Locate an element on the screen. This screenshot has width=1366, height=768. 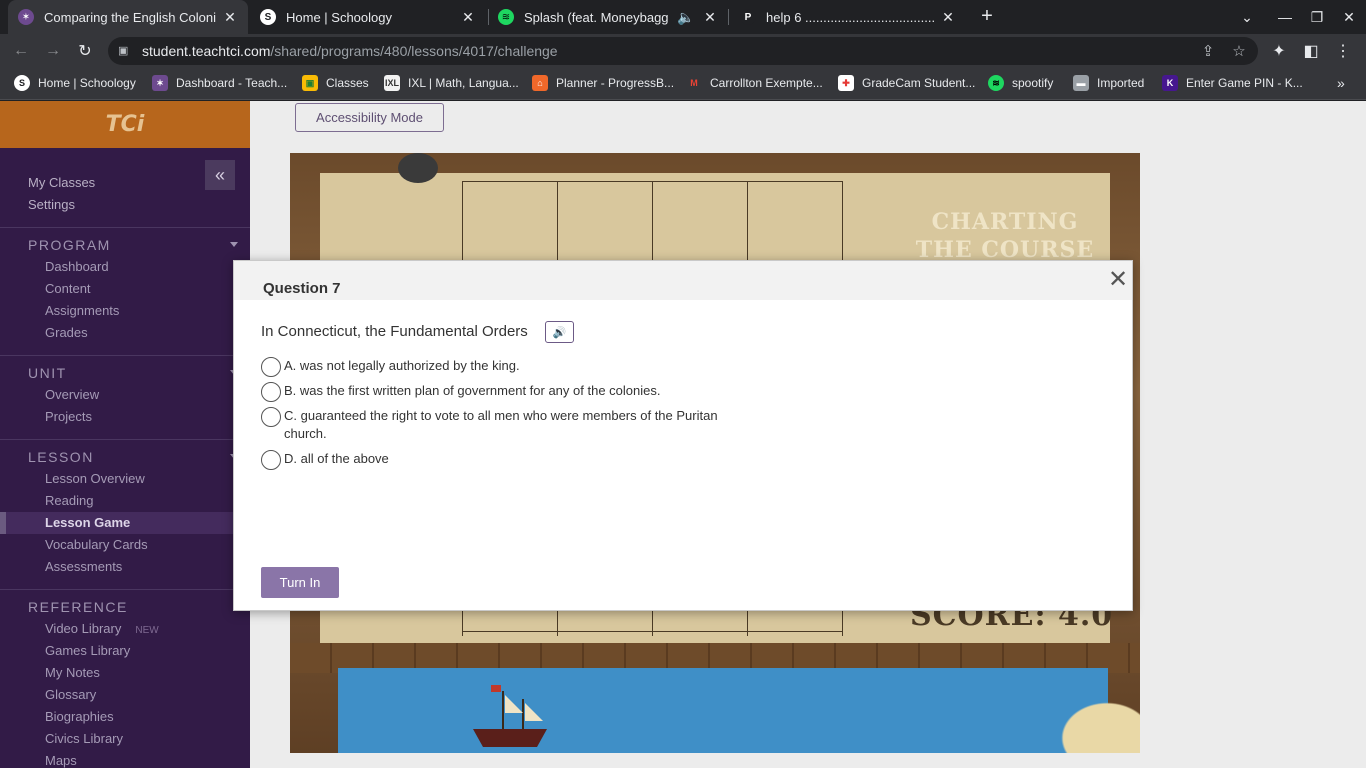
turn-in-button: Turn In is located at coordinates (300, 582).